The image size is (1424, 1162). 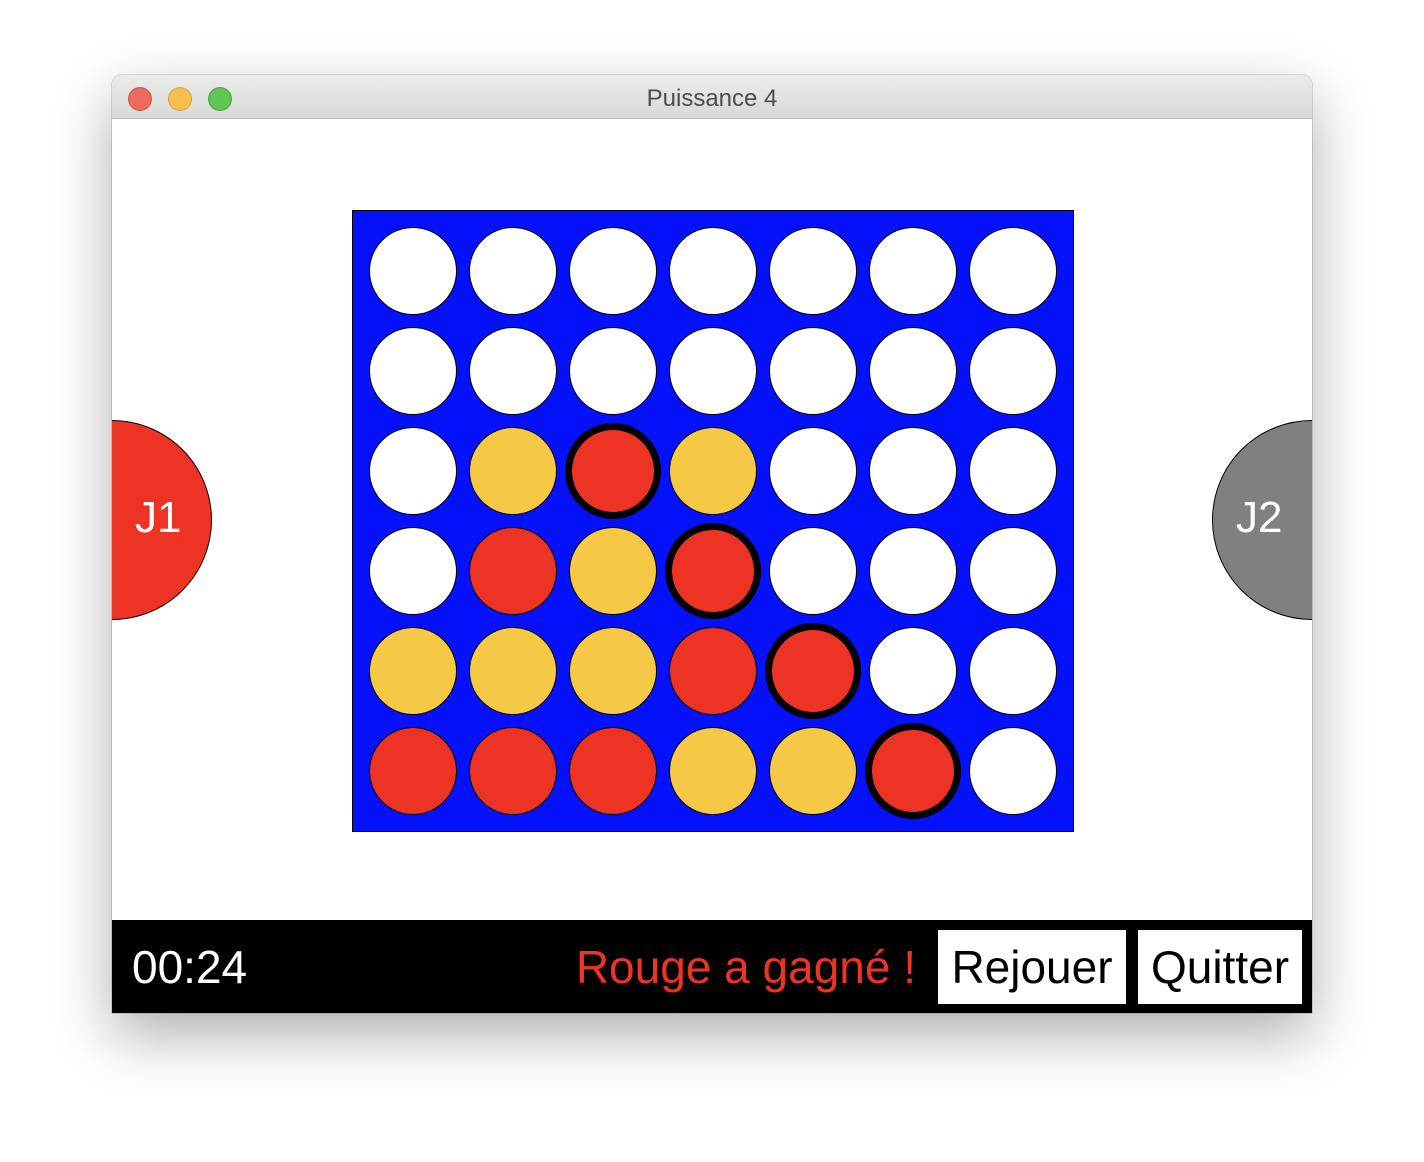 I want to click on game-status: Rouge a gagné !, so click(x=745, y=967).